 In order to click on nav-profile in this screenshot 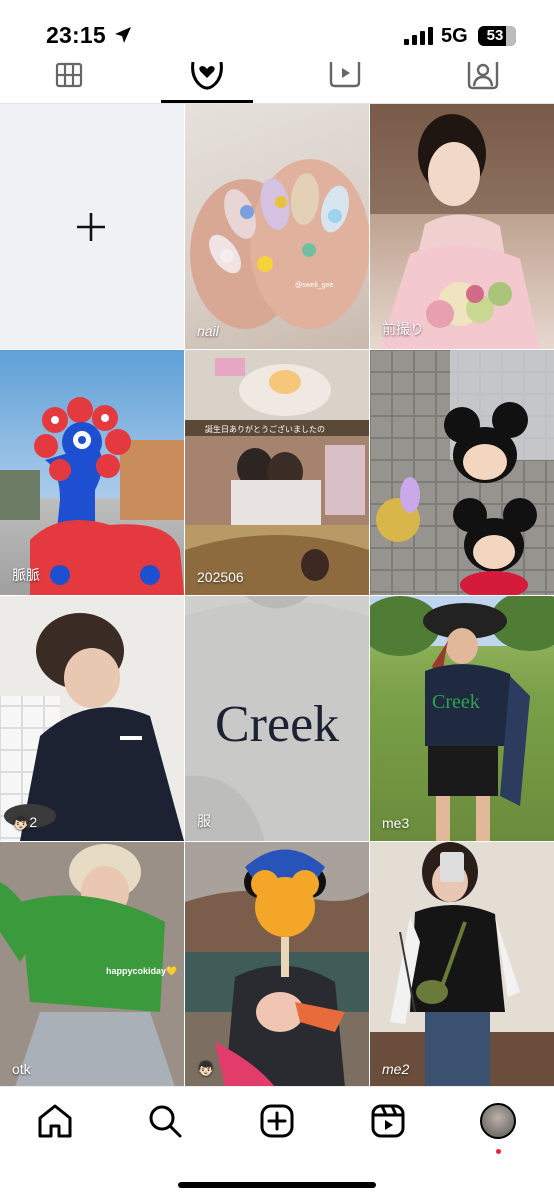, I will do `click(498, 1121)`.